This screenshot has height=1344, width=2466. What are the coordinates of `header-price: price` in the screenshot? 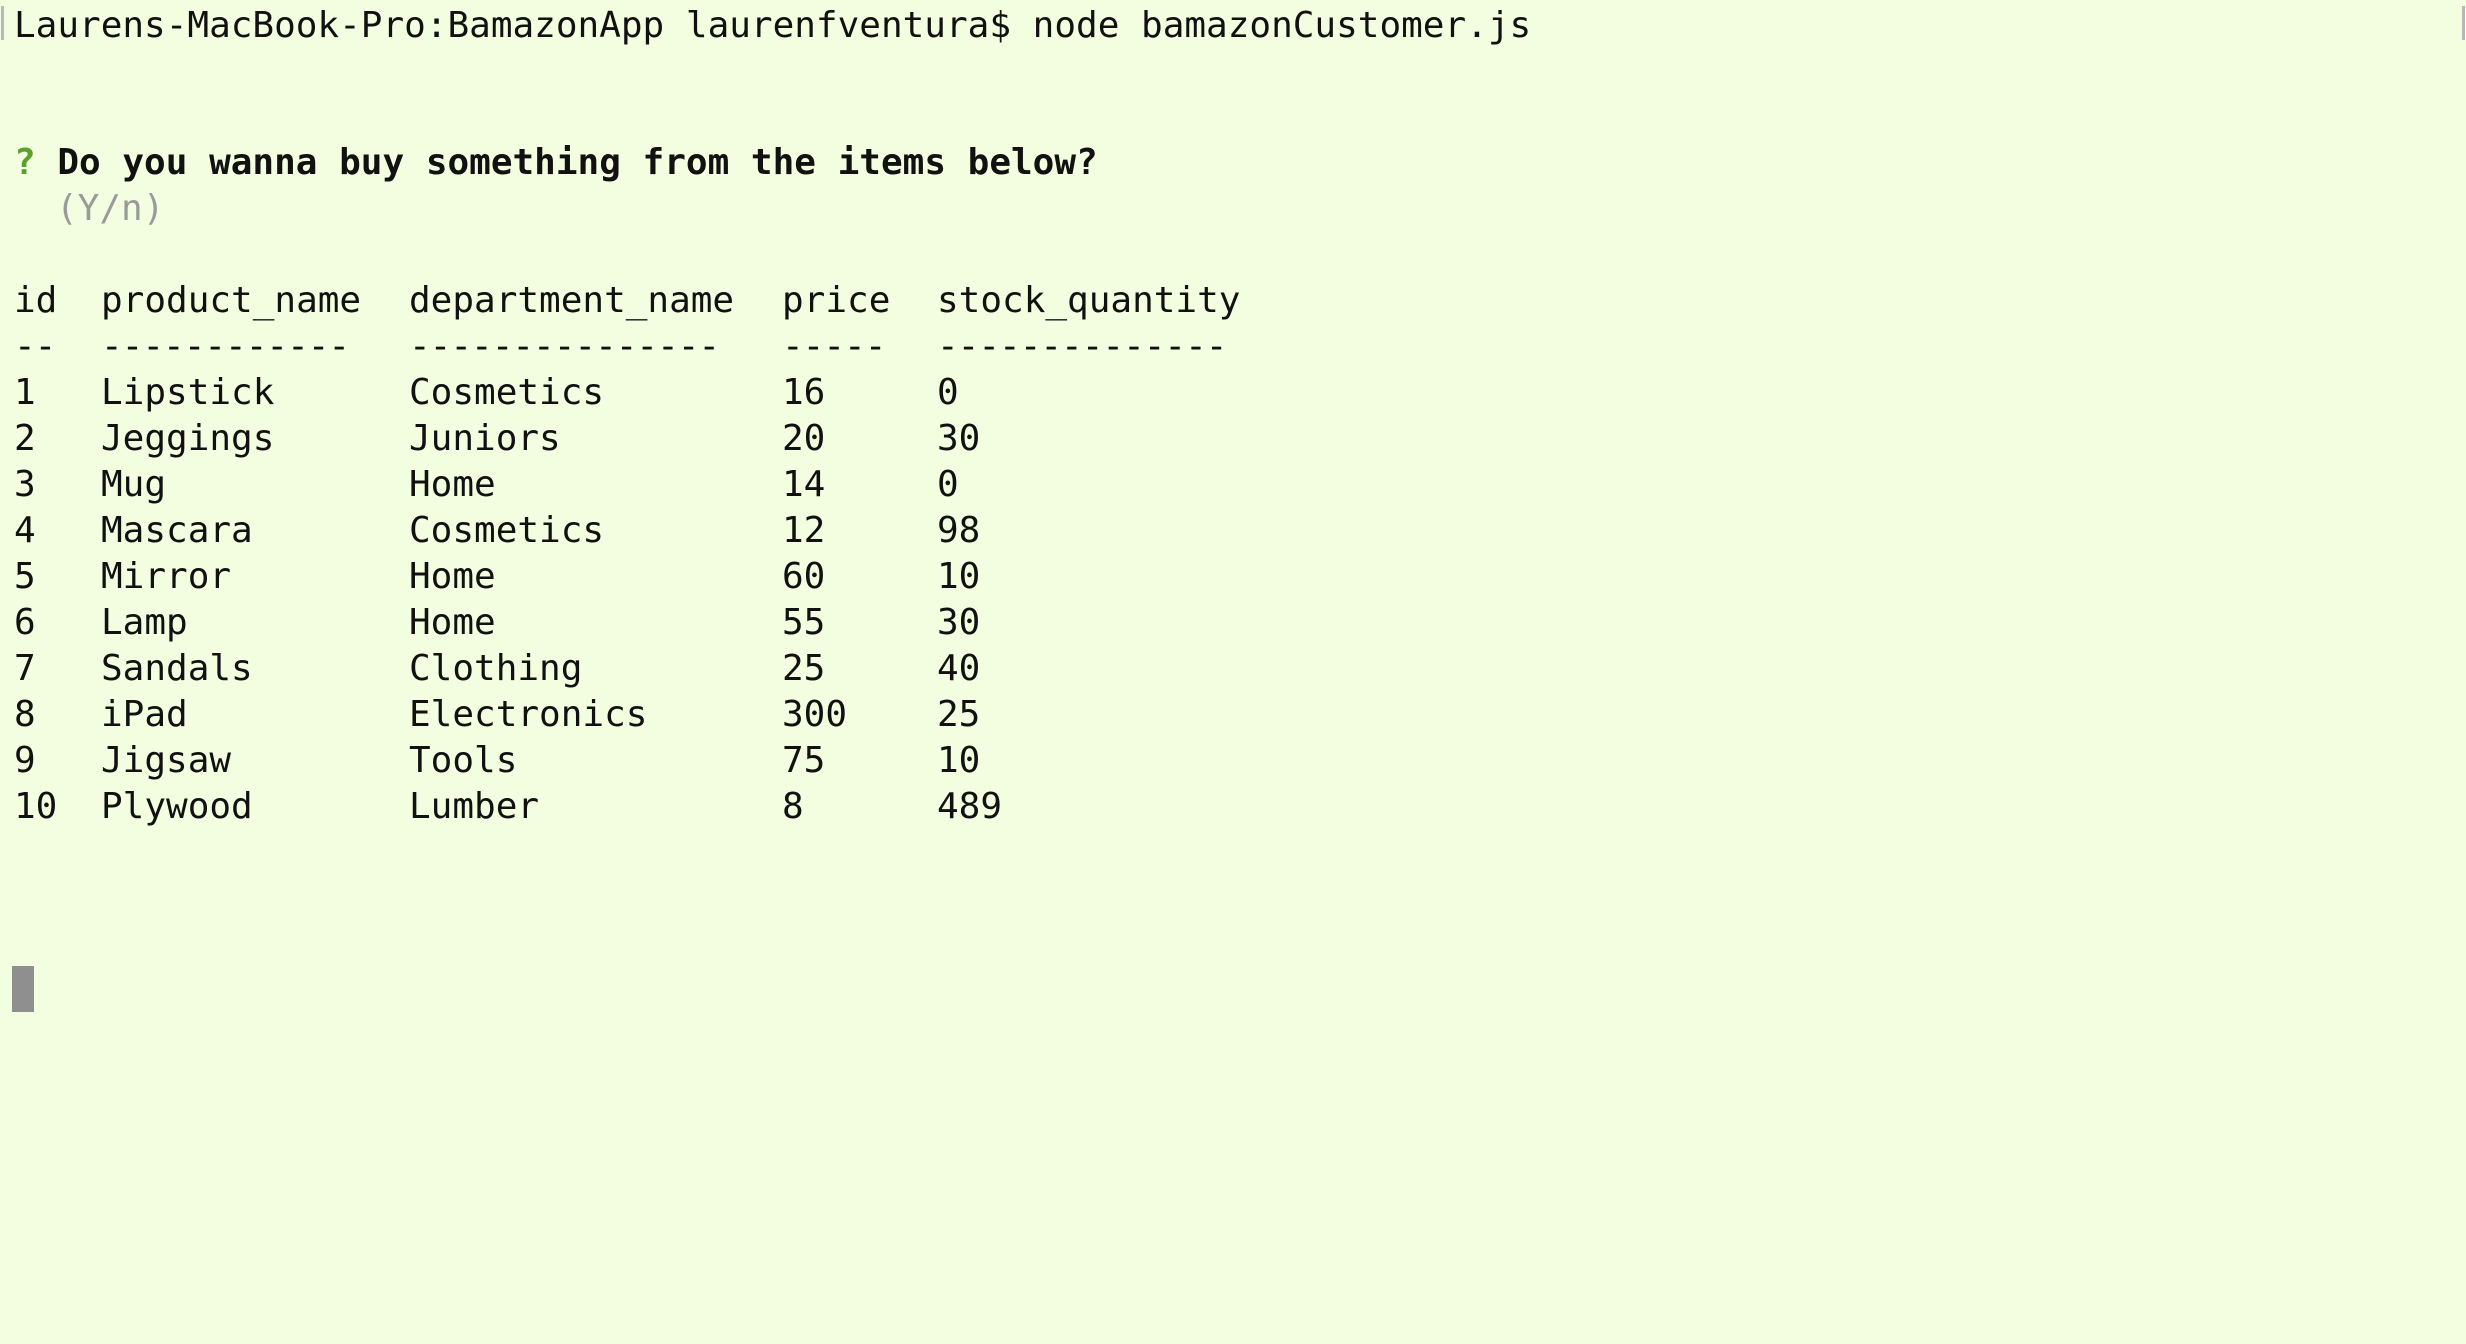 It's located at (836, 300).